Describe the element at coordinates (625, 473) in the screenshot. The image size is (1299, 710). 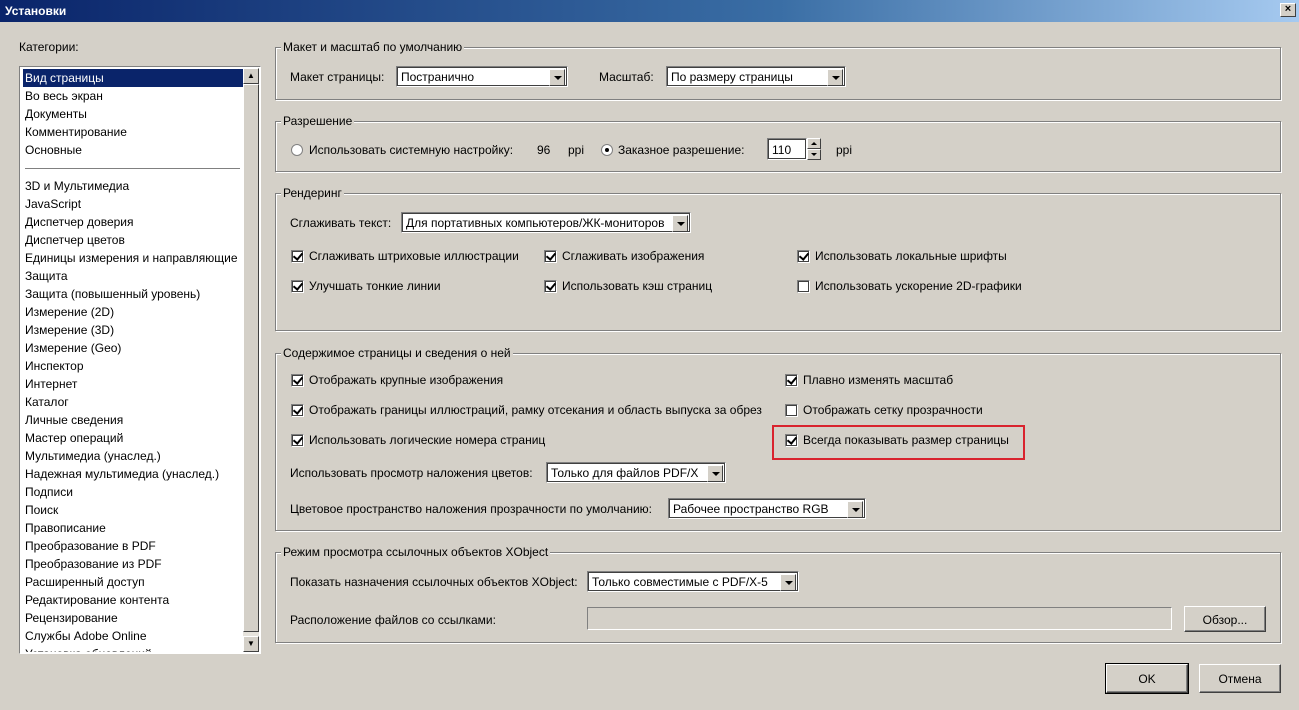
I see `overprint-value: Только для файлов PDF/X` at that location.